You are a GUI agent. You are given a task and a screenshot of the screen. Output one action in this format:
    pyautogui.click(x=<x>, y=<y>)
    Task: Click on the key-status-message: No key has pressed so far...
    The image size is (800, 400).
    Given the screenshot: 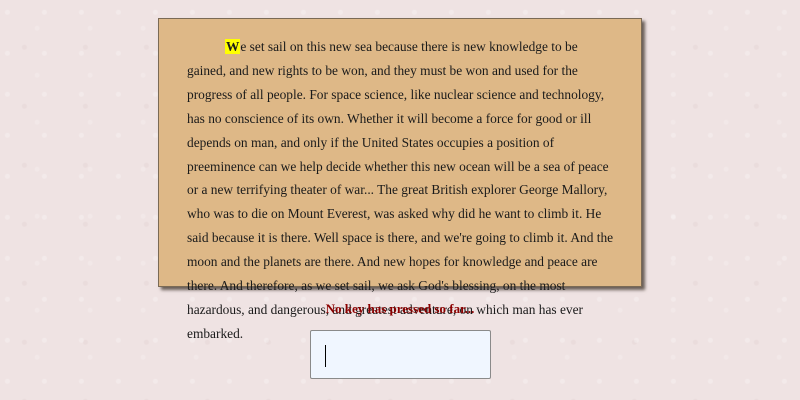 What is the action you would take?
    pyautogui.click(x=400, y=308)
    